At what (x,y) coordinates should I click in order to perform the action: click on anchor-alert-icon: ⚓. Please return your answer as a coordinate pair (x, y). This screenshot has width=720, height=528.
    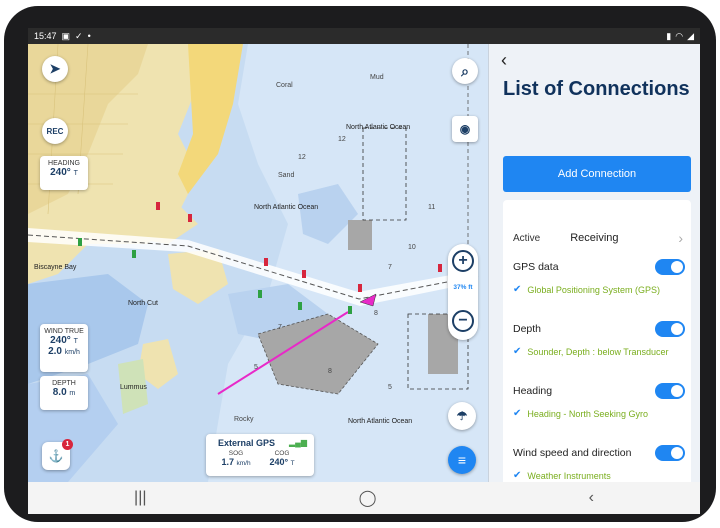
    Looking at the image, I should click on (56, 456).